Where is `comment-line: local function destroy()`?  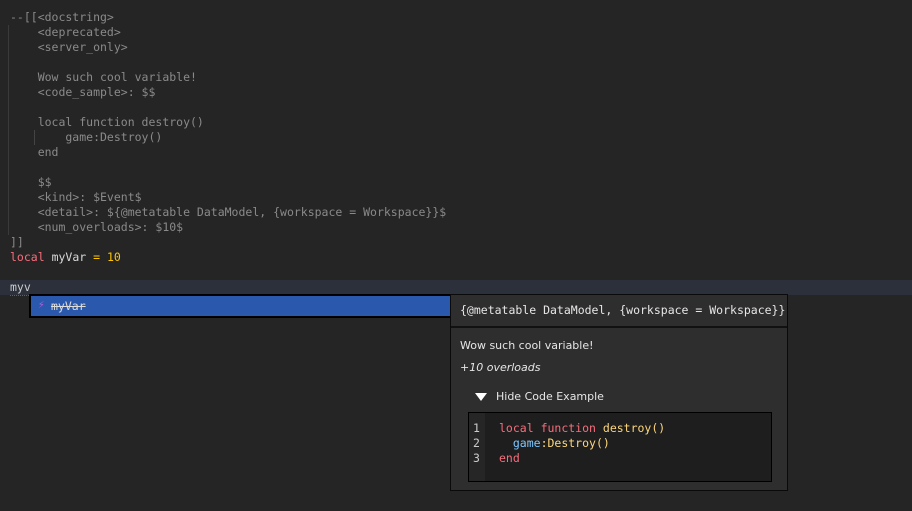 comment-line: local function destroy() is located at coordinates (107, 122).